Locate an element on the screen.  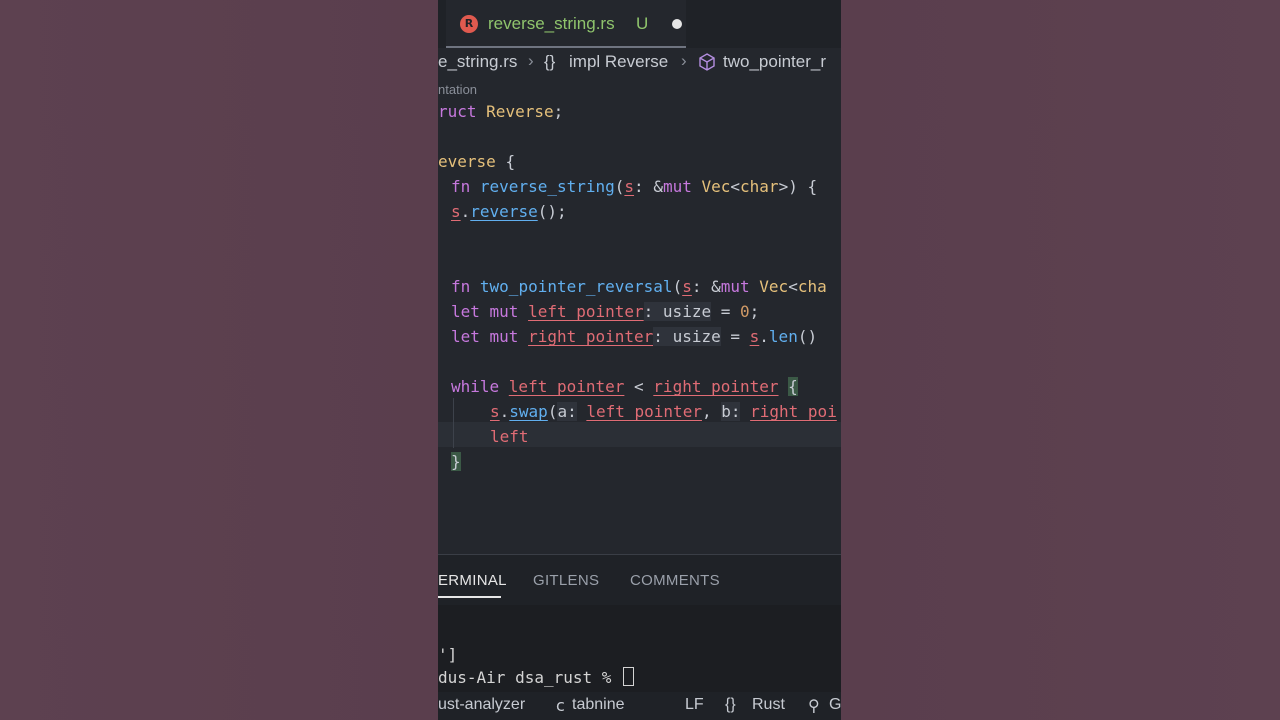
code-line-12: while left_pointer < right_pointer { is located at coordinates (624, 386).